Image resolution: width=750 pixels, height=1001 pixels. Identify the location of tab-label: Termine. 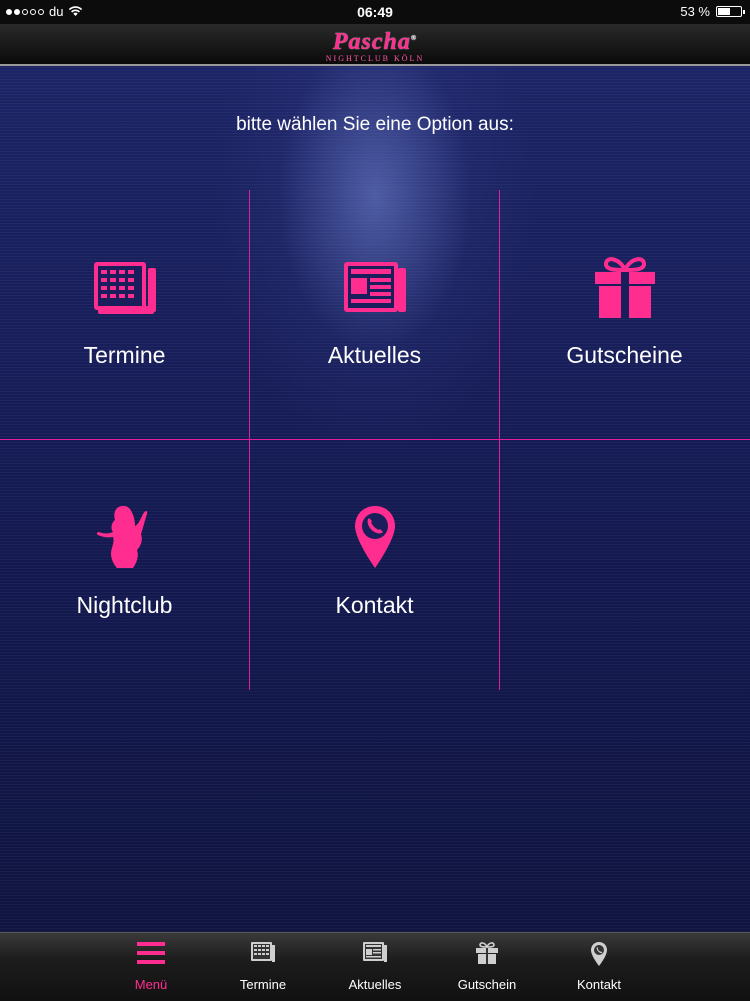
(263, 984).